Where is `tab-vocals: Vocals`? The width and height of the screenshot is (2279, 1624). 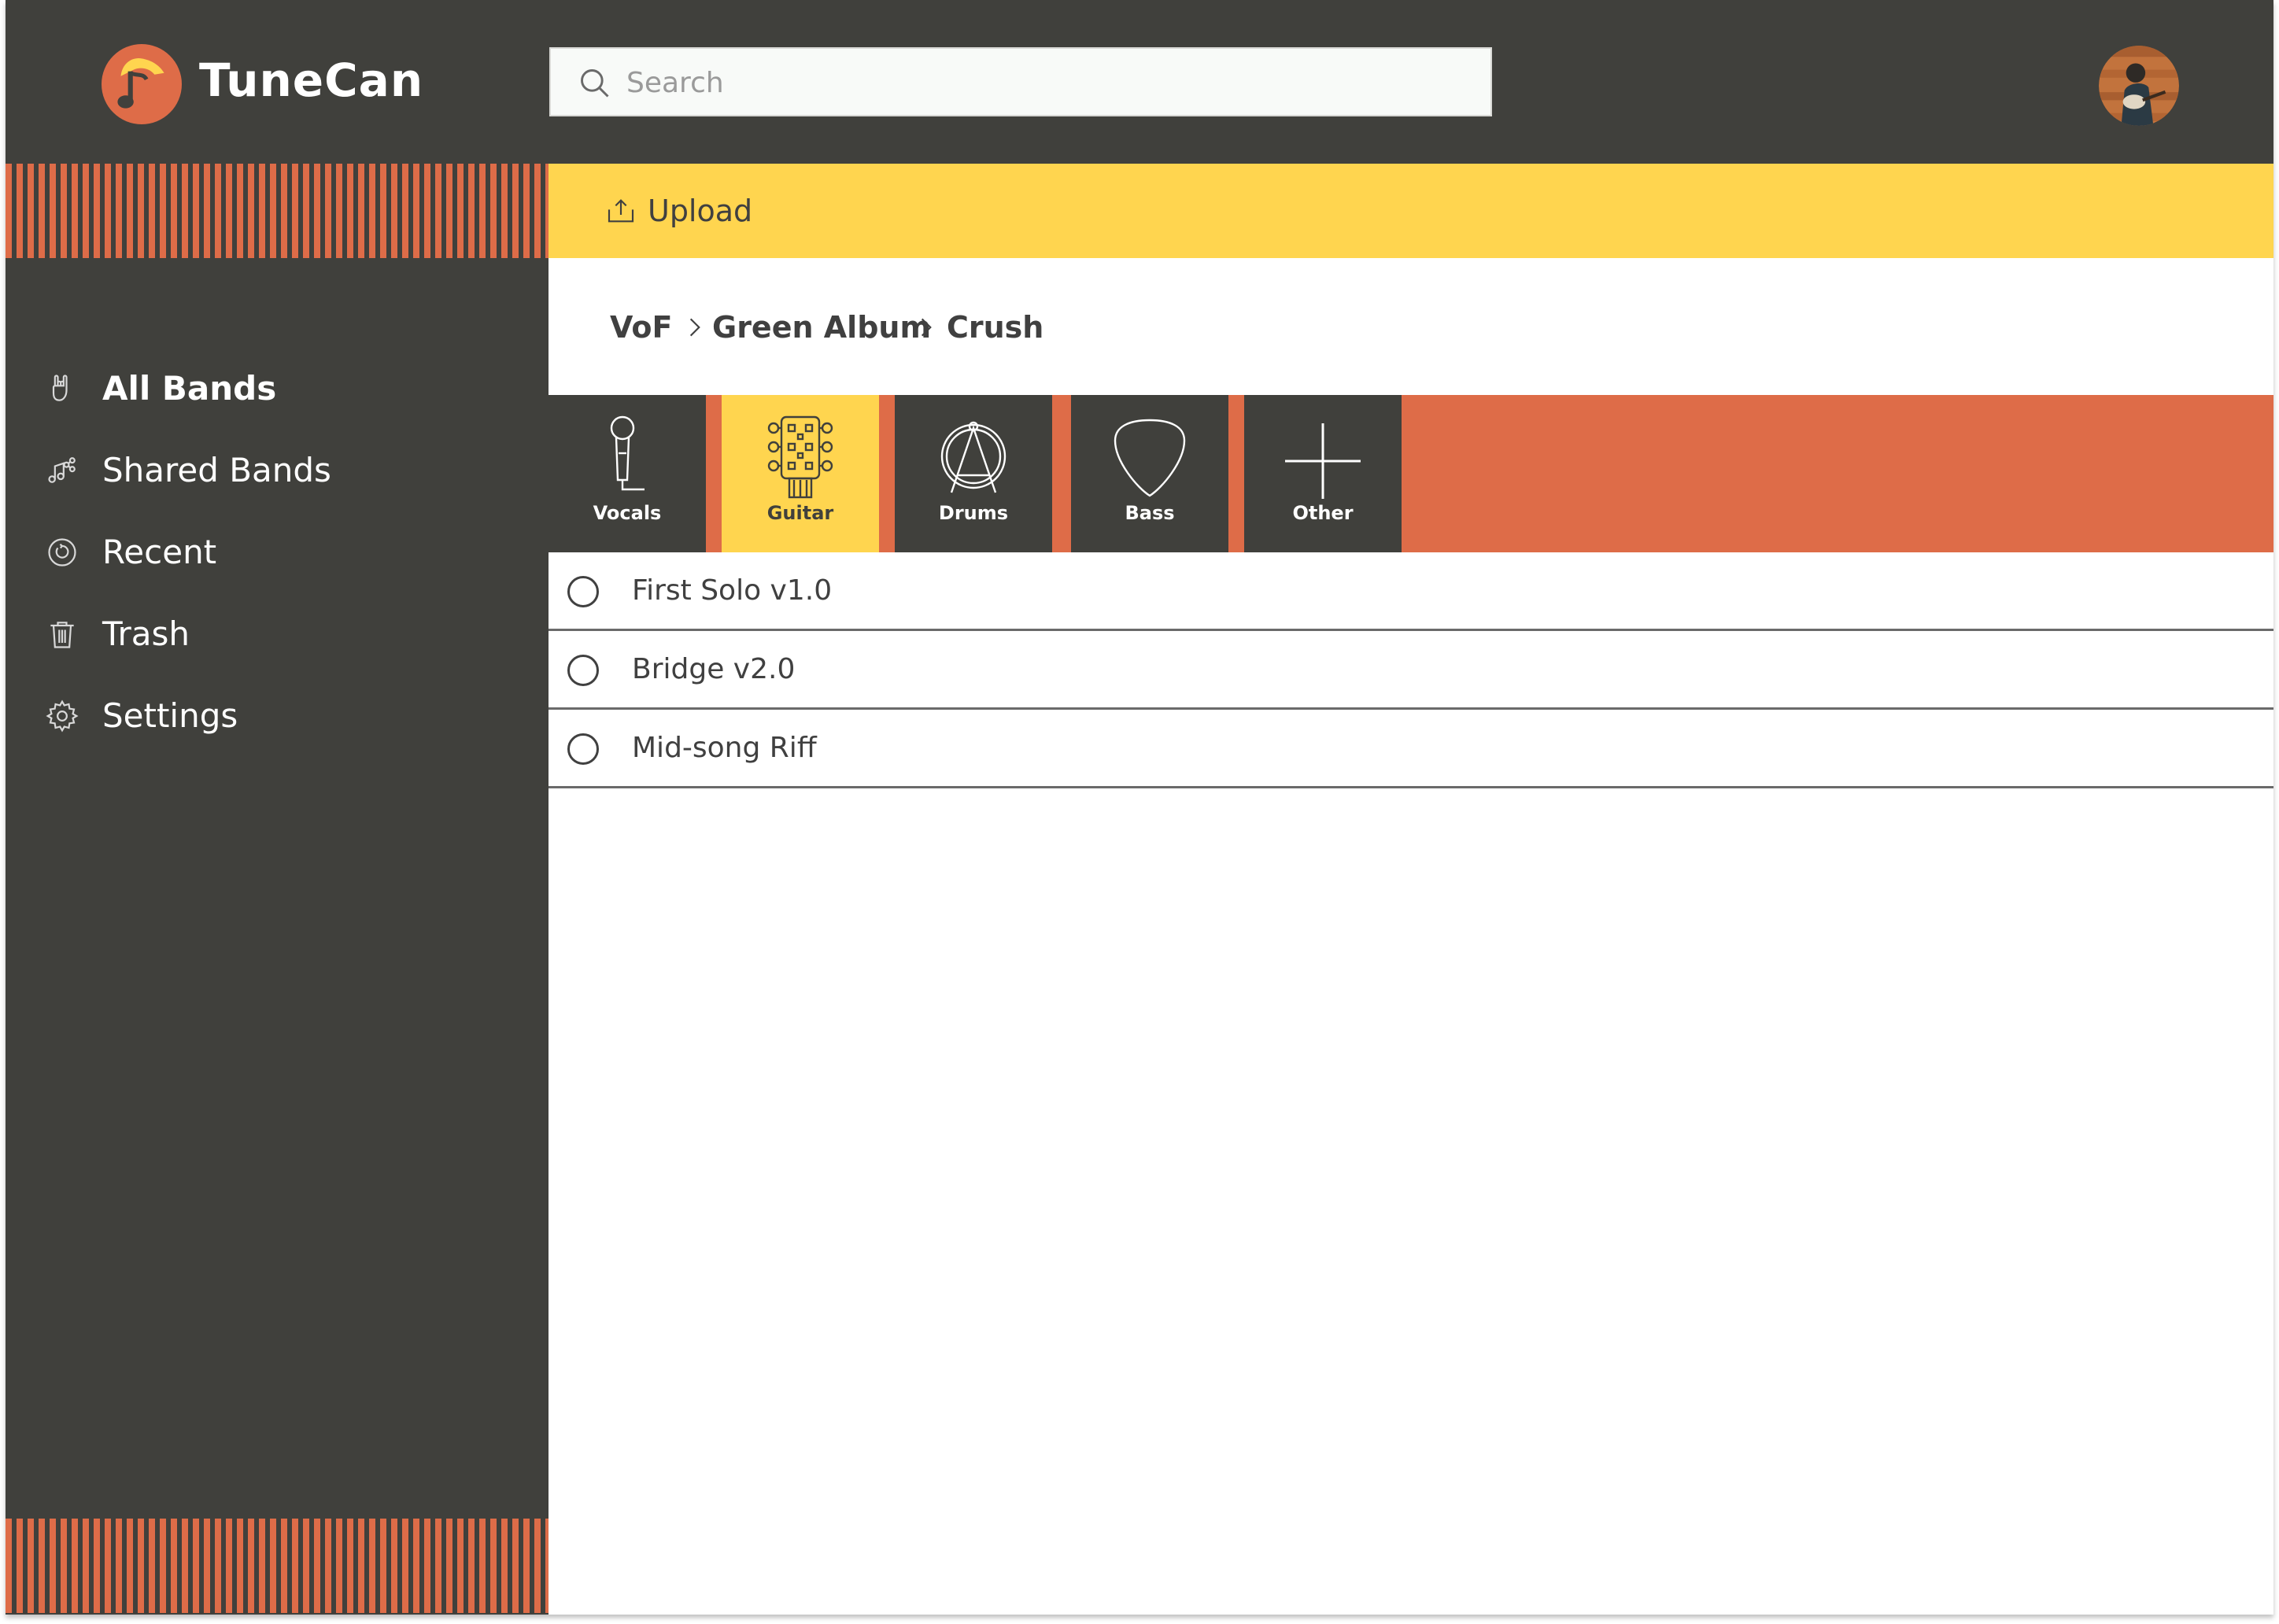 tab-vocals: Vocals is located at coordinates (627, 473).